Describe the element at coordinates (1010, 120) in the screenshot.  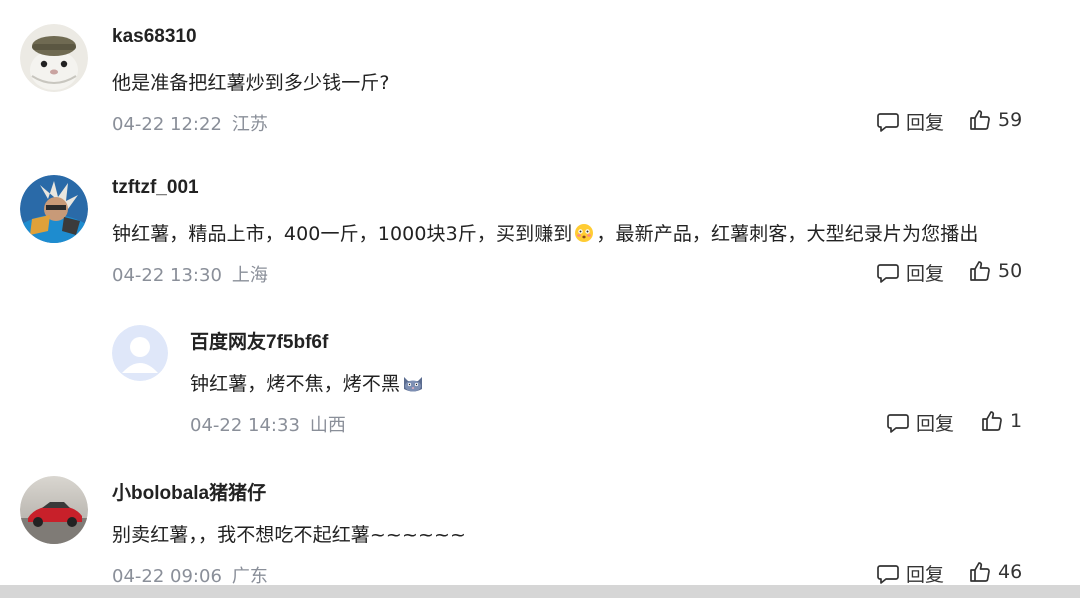
I see `like-count: 59` at that location.